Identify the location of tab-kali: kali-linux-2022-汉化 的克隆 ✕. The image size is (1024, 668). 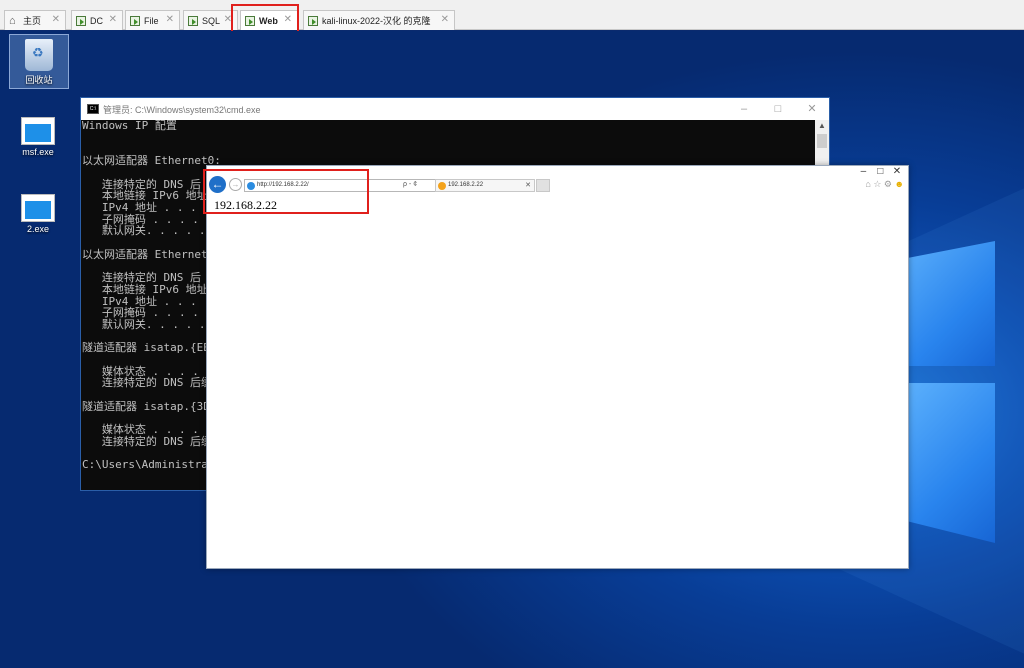
(379, 20).